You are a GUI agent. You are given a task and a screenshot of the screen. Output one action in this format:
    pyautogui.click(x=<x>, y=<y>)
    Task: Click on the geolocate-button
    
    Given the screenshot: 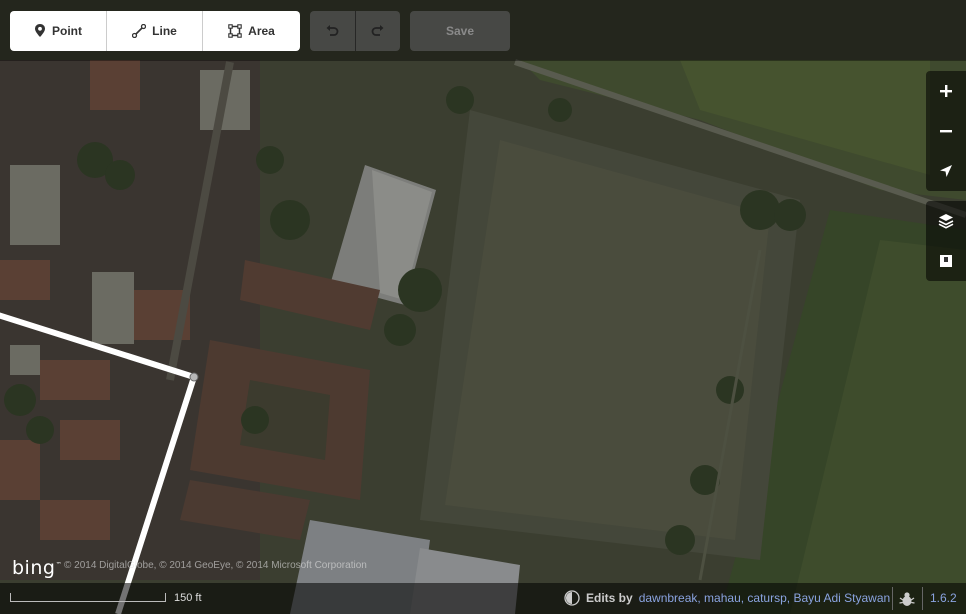 What is the action you would take?
    pyautogui.click(x=946, y=171)
    